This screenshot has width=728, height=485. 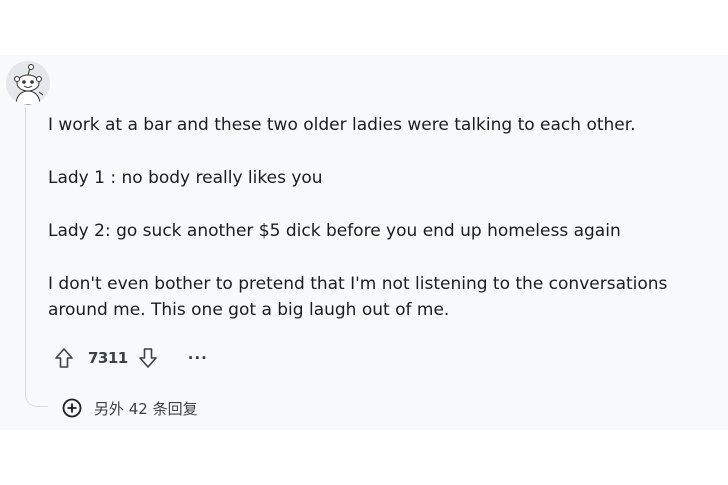 I want to click on plus-circle-icon, so click(x=72, y=408).